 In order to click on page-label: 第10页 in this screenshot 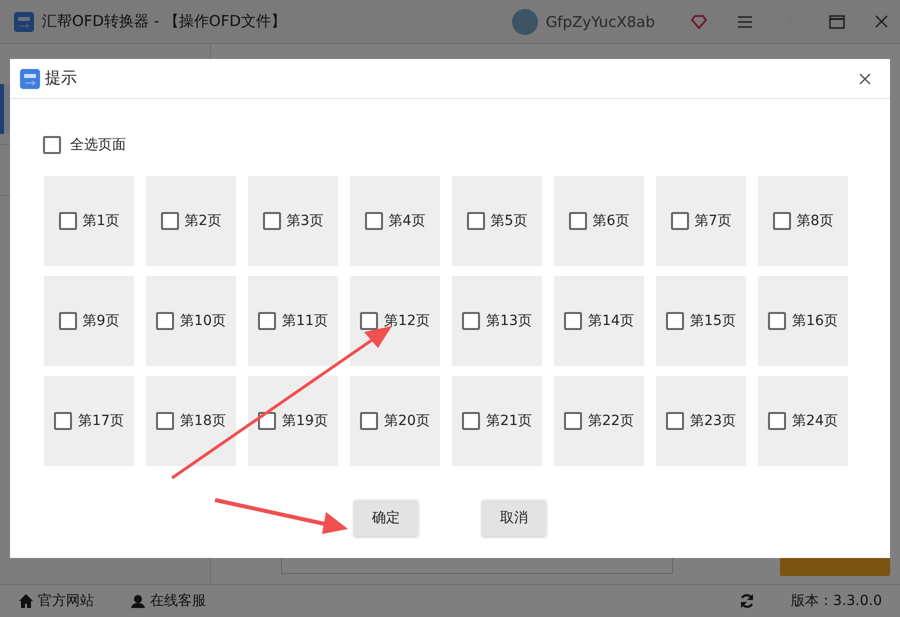, I will do `click(203, 321)`.